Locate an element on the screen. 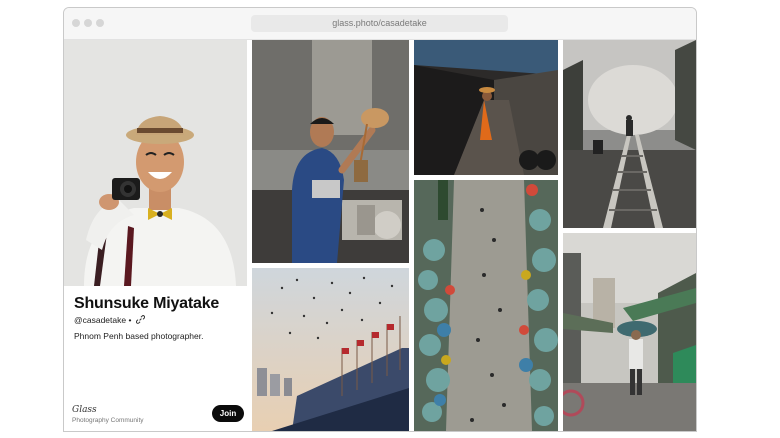  photo-tile-monk-alley is located at coordinates (486, 107).